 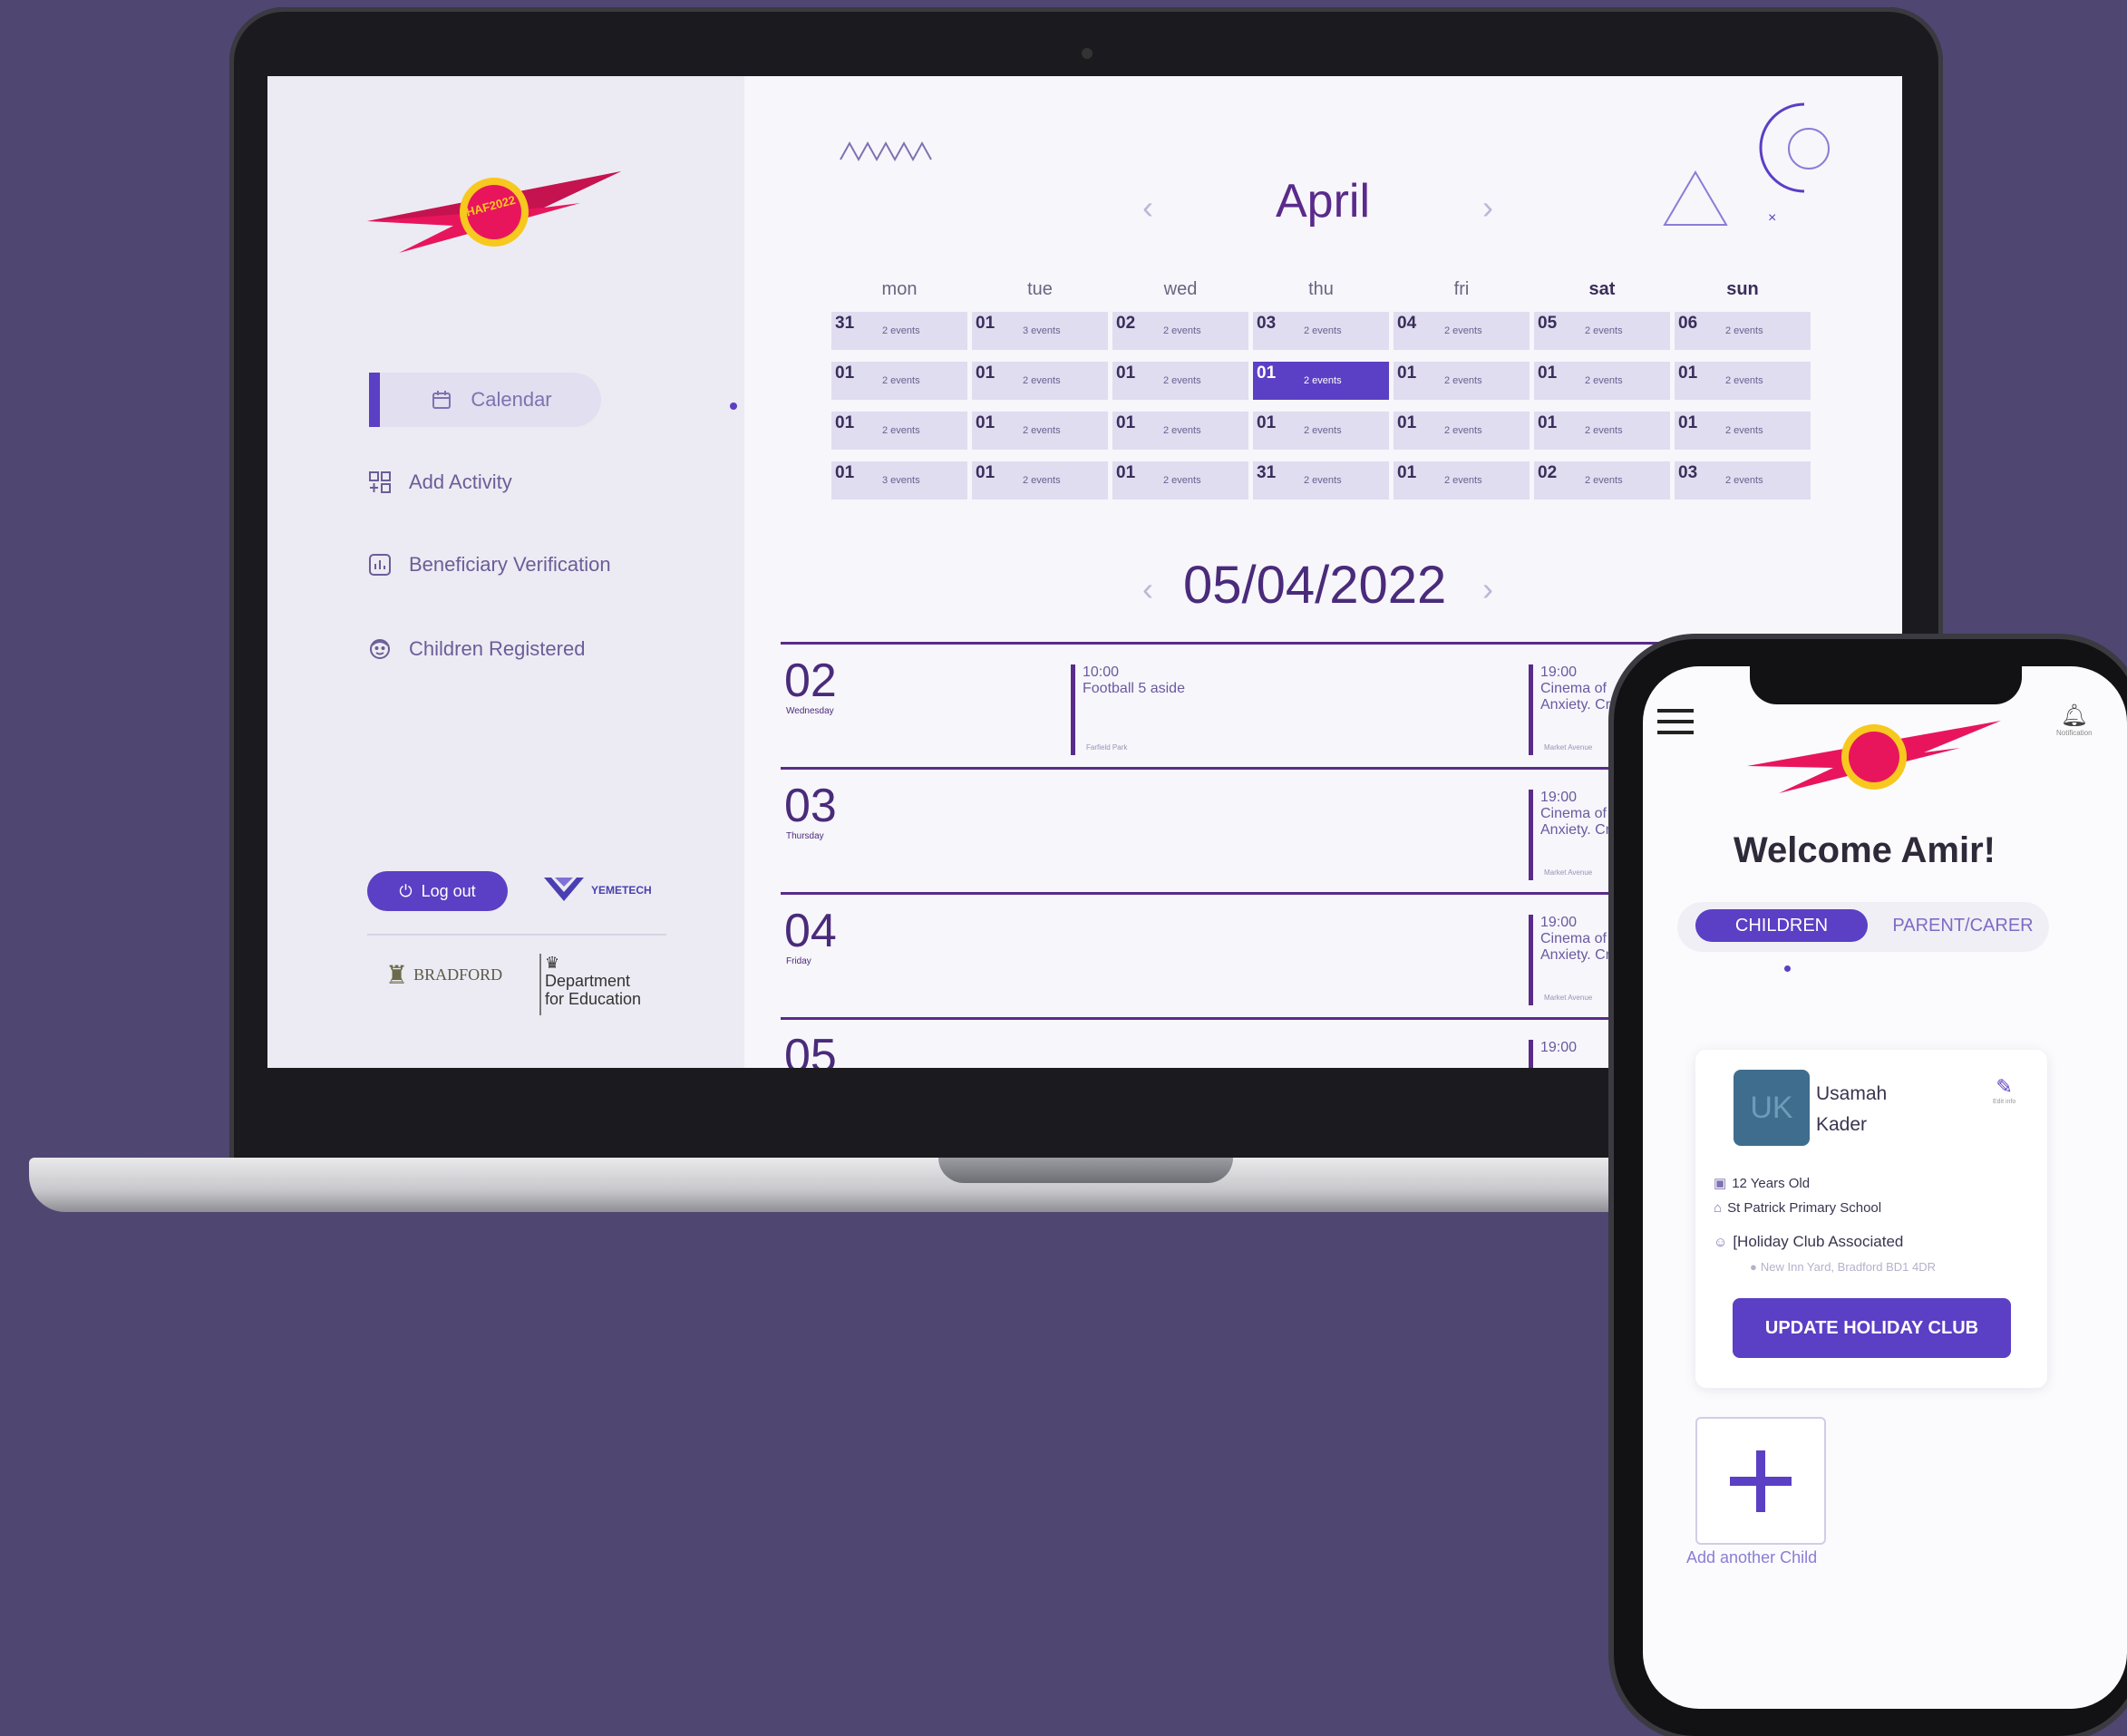 What do you see at coordinates (1752, 1557) in the screenshot?
I see `add-child-label: Add another Child` at bounding box center [1752, 1557].